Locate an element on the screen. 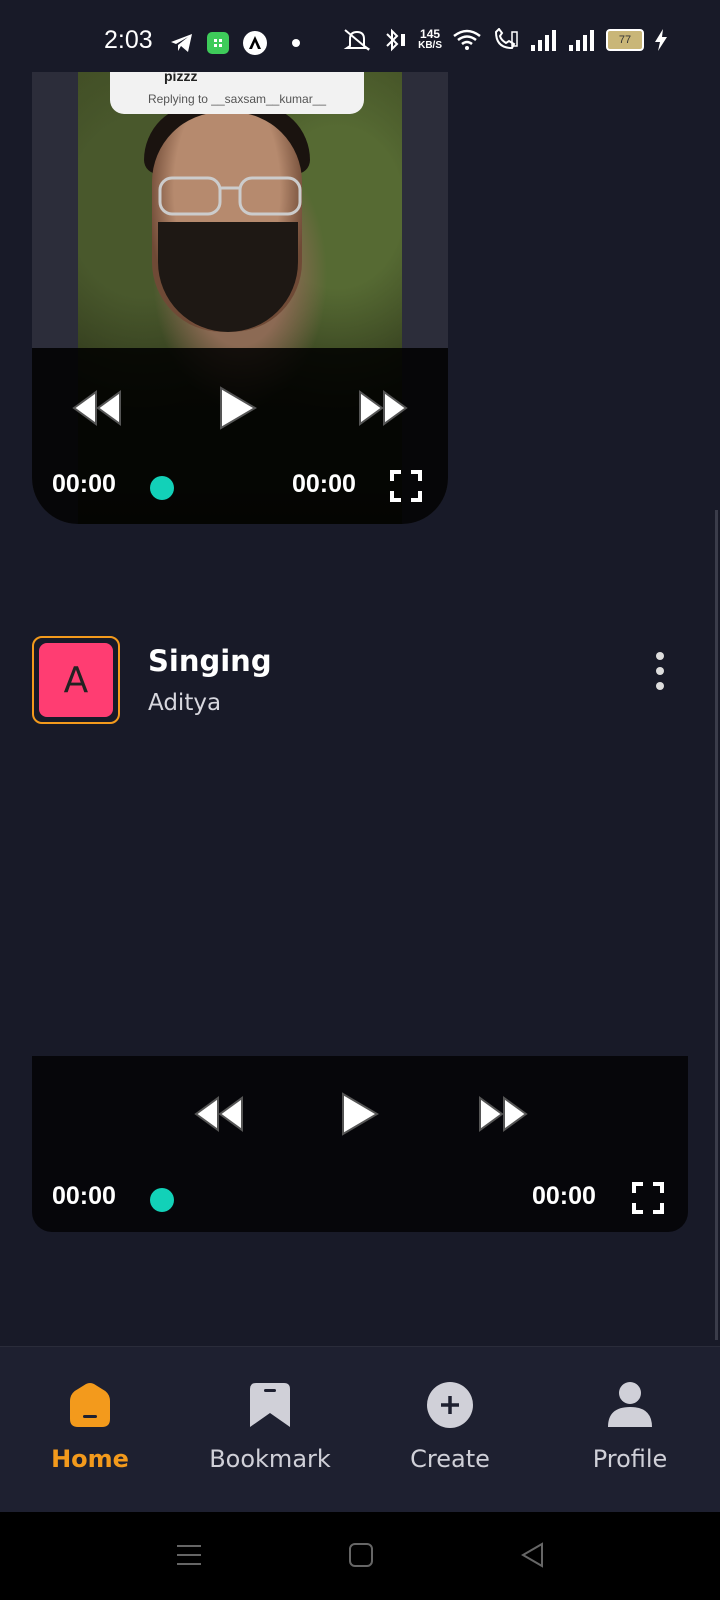  telegram-icon is located at coordinates (181, 43).